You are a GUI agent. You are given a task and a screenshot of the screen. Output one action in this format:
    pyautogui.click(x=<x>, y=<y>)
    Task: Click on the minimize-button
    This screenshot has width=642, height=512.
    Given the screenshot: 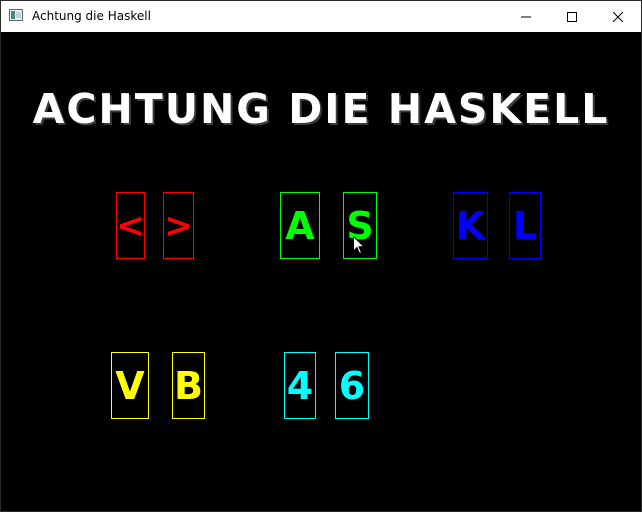 What is the action you would take?
    pyautogui.click(x=526, y=16)
    